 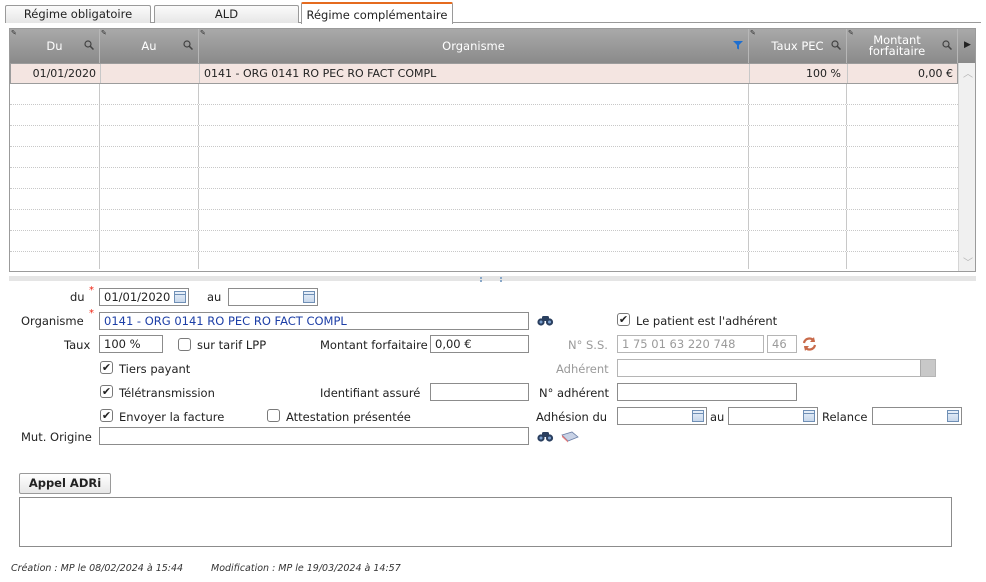 I want to click on identifiant-assure-label: Identifiant assuré, so click(x=370, y=393).